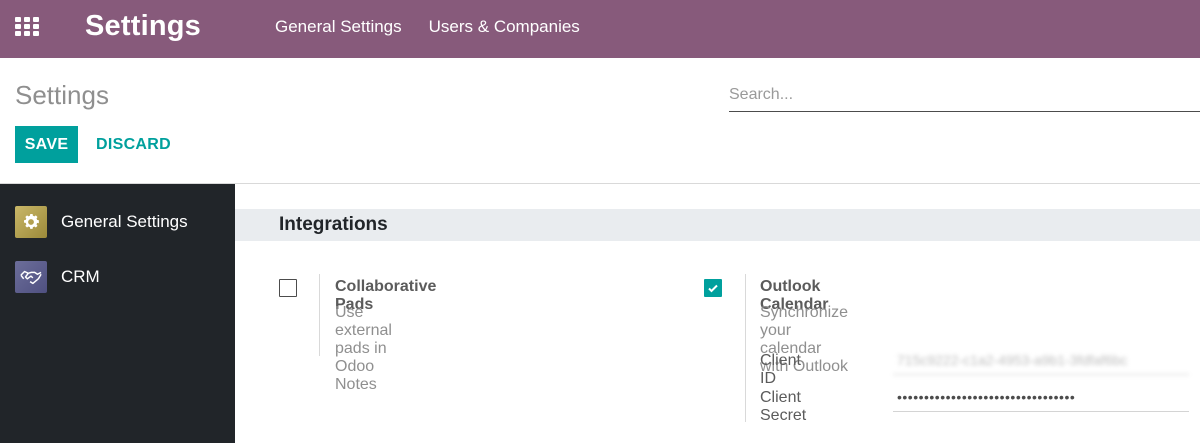 The image size is (1200, 443). Describe the element at coordinates (338, 27) in the screenshot. I see `nav-general-settings: General Settings` at that location.